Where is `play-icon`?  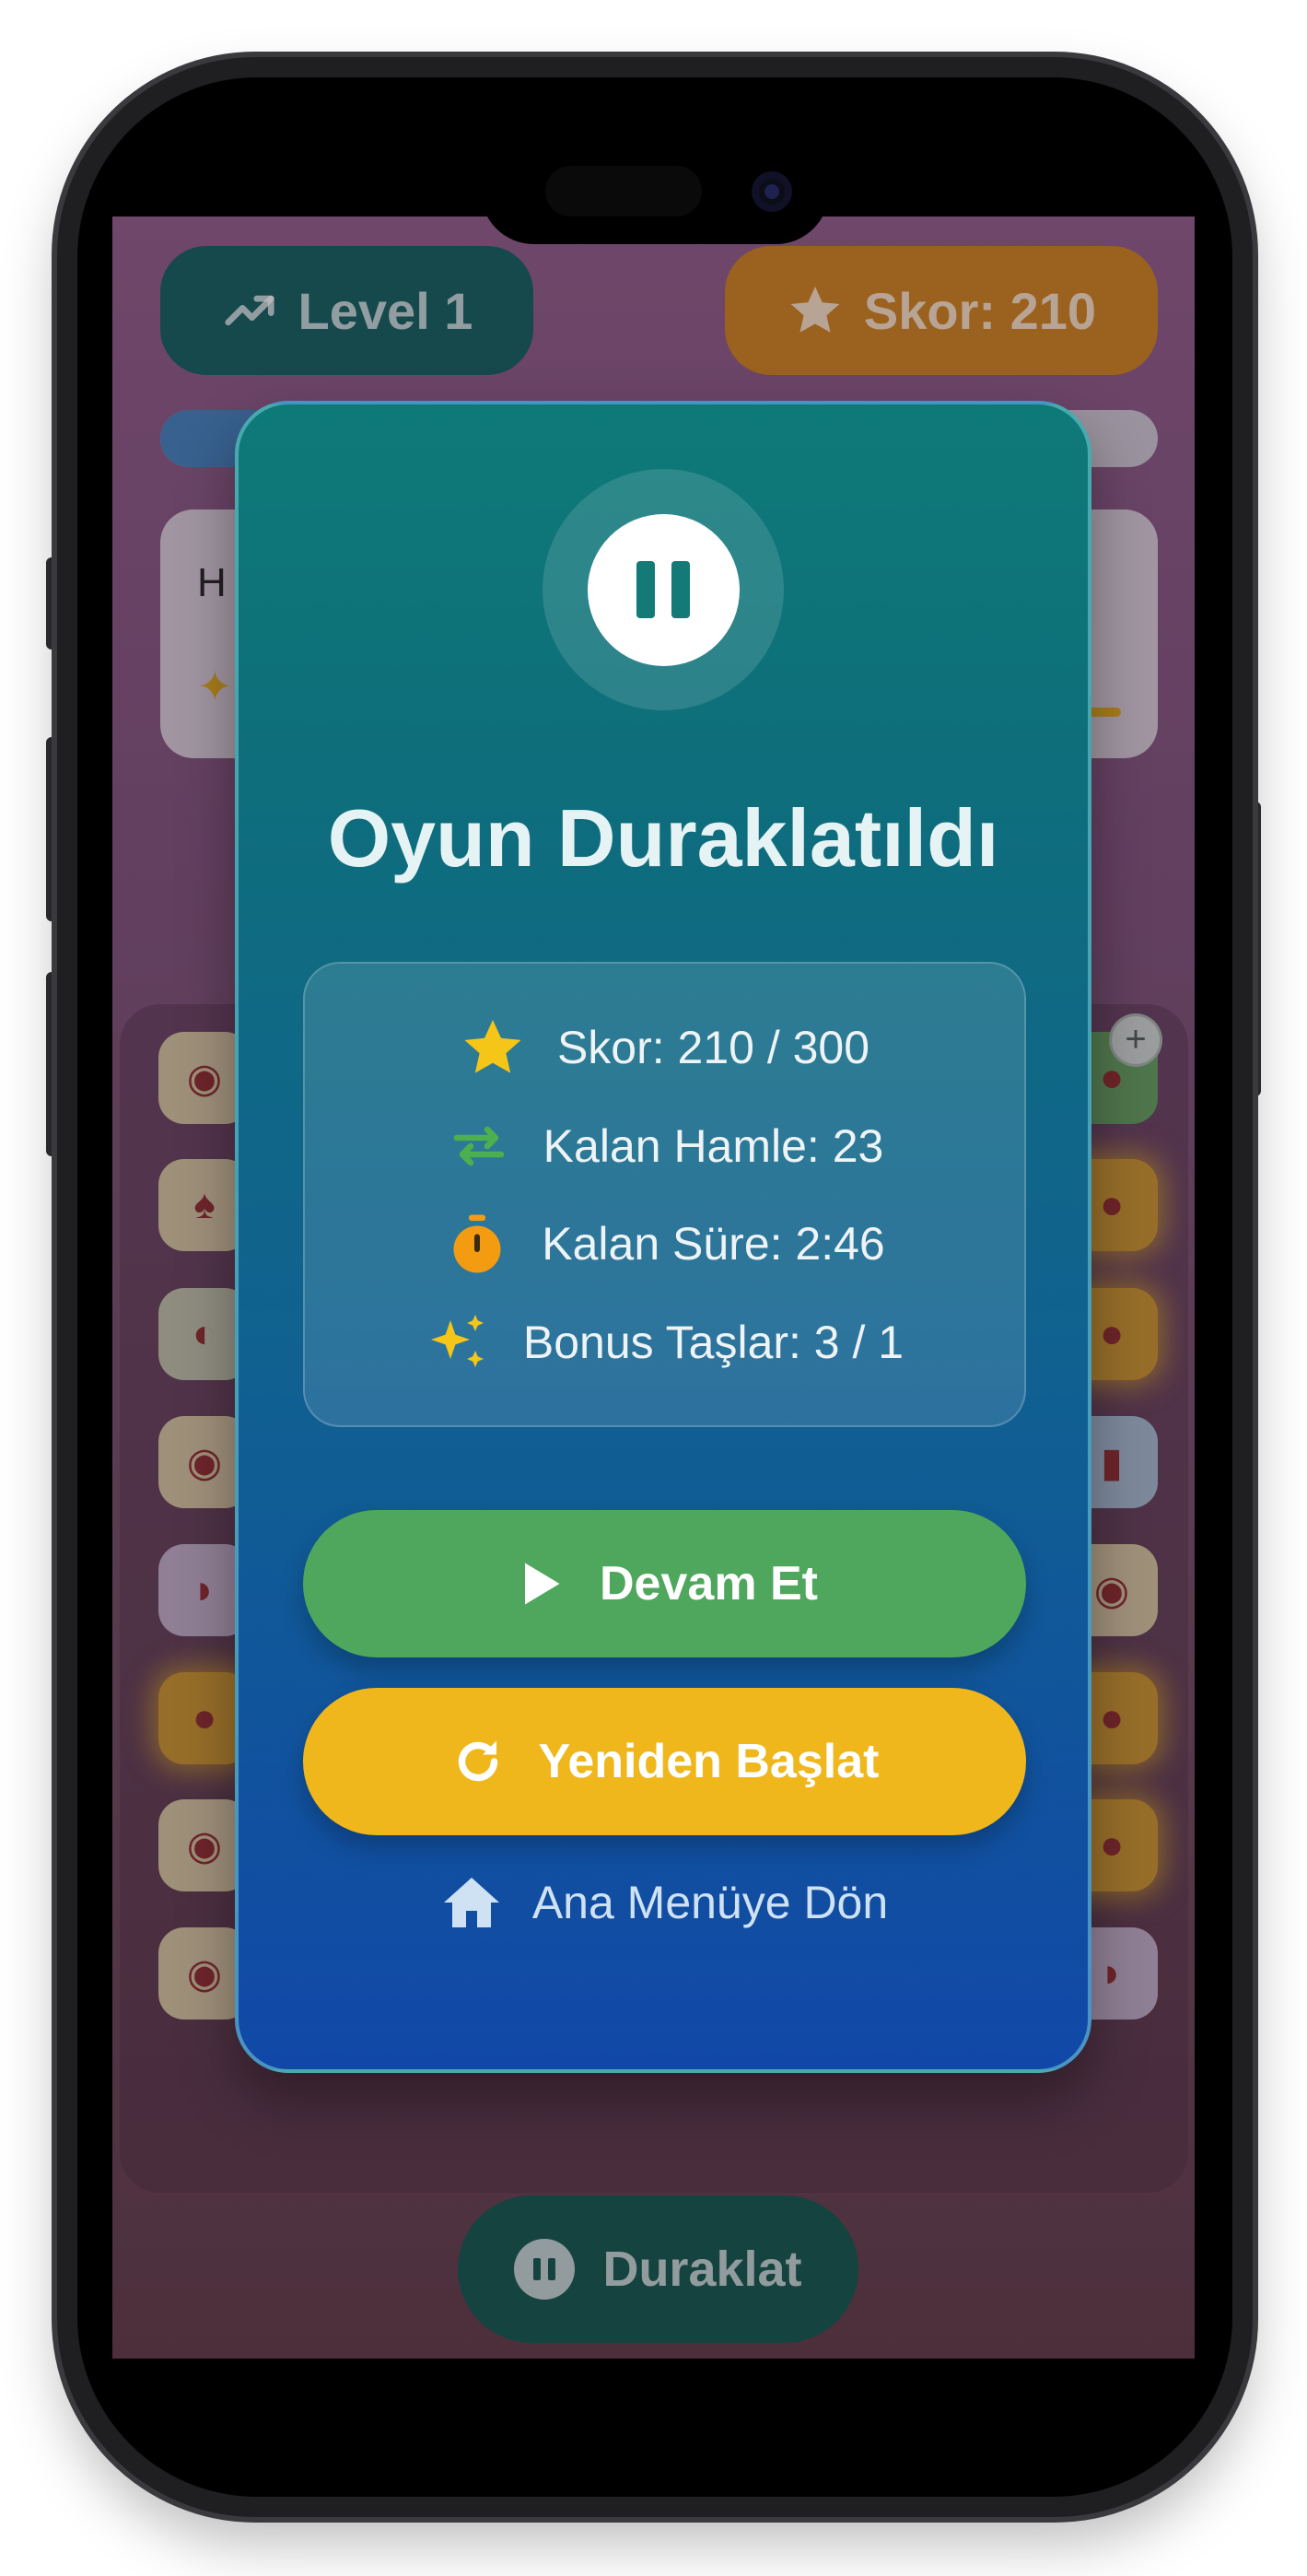
play-icon is located at coordinates (543, 1584).